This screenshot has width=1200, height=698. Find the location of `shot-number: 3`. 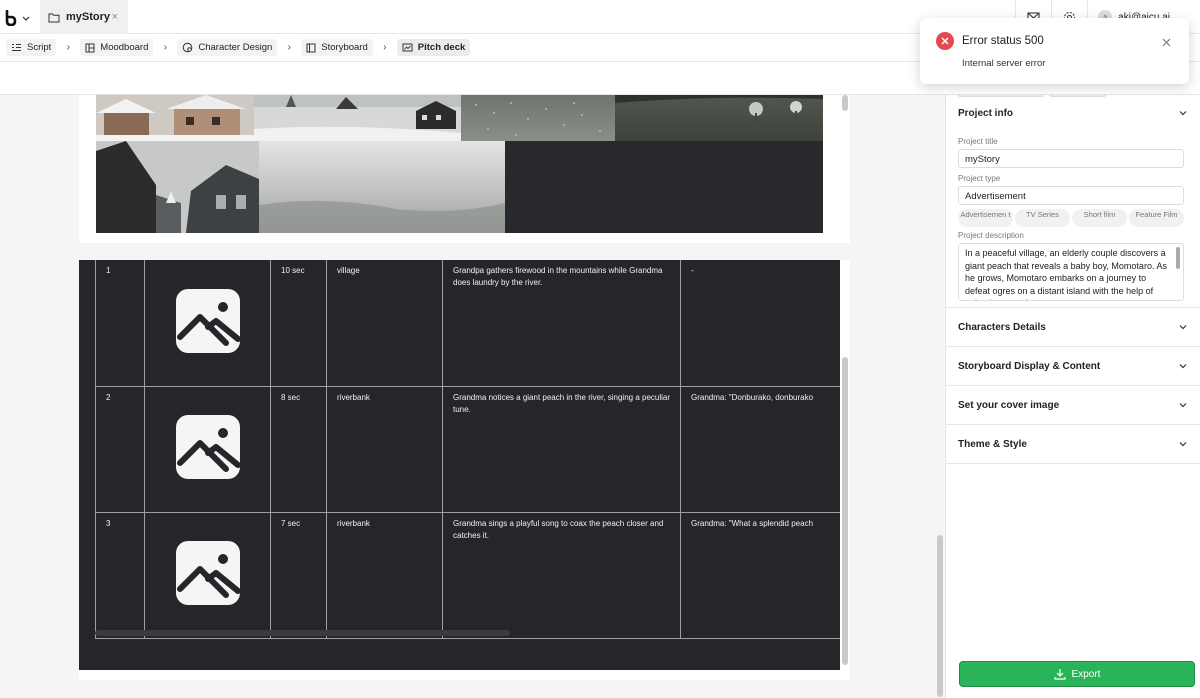

shot-number: 3 is located at coordinates (120, 575).